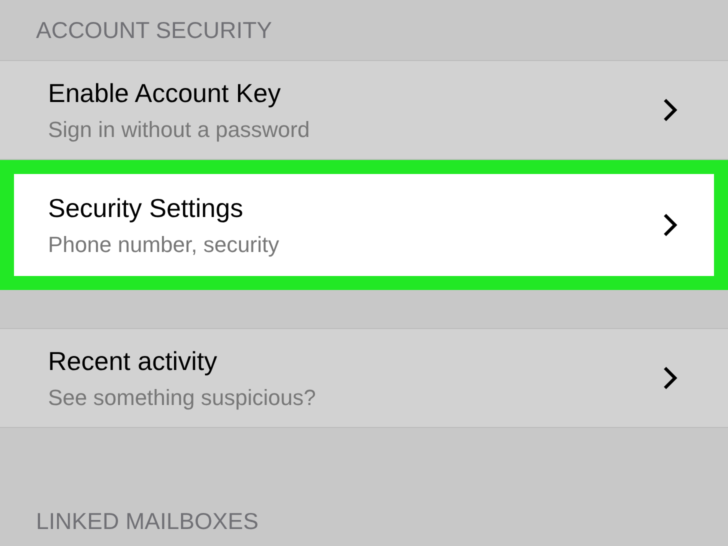 The image size is (728, 546). Describe the element at coordinates (182, 397) in the screenshot. I see `row-subtitle: See something suspicious?` at that location.